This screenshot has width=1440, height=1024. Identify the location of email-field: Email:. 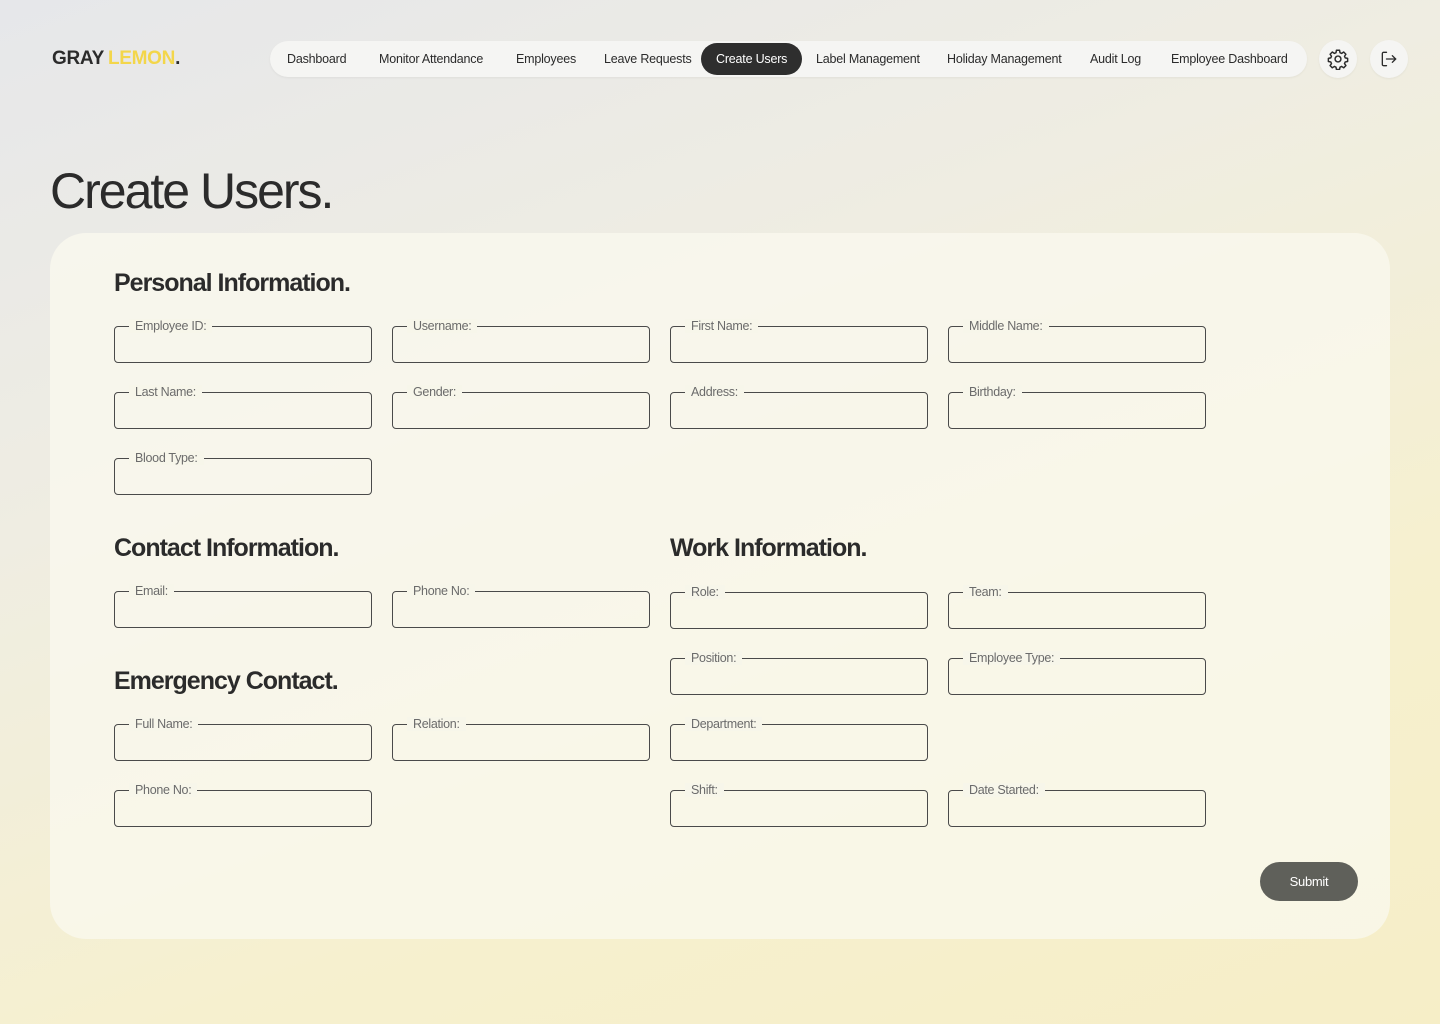
(243, 606).